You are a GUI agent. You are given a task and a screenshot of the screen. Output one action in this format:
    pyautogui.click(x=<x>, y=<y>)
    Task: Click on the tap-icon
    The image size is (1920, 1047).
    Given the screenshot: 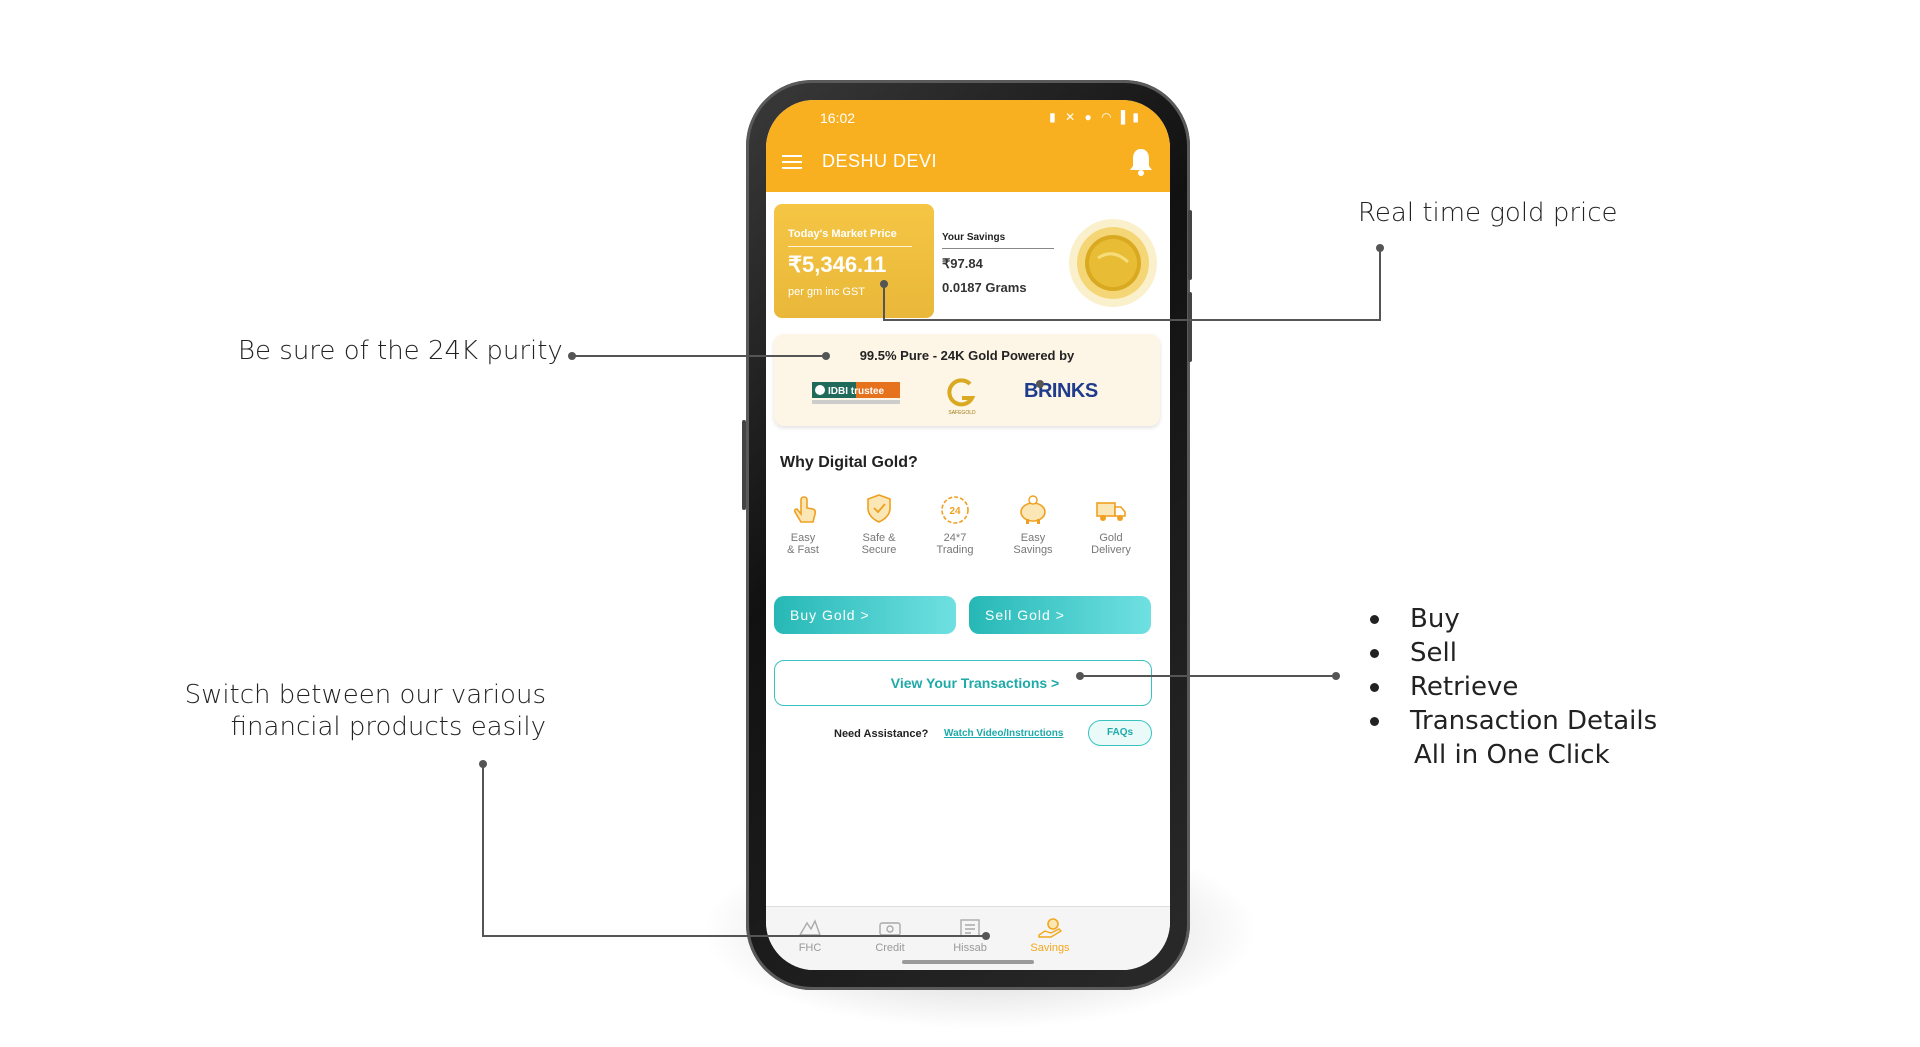 What is the action you would take?
    pyautogui.click(x=805, y=509)
    